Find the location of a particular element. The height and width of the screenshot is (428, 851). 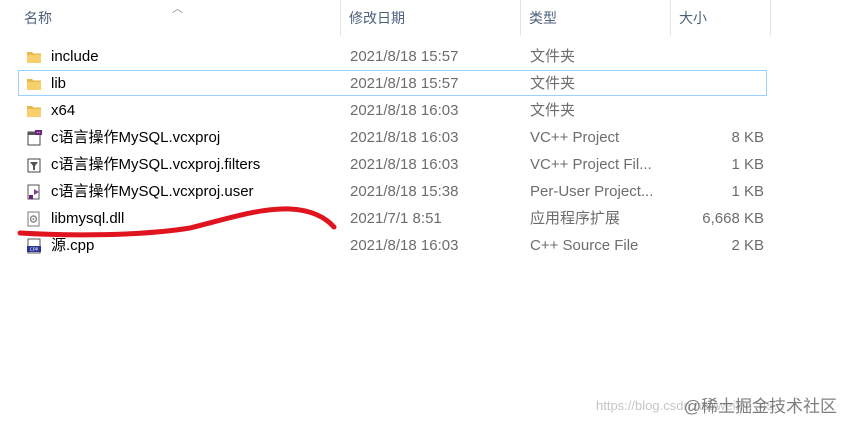

file-name: c语言操作MySQL.vcxproj.filters is located at coordinates (156, 164).